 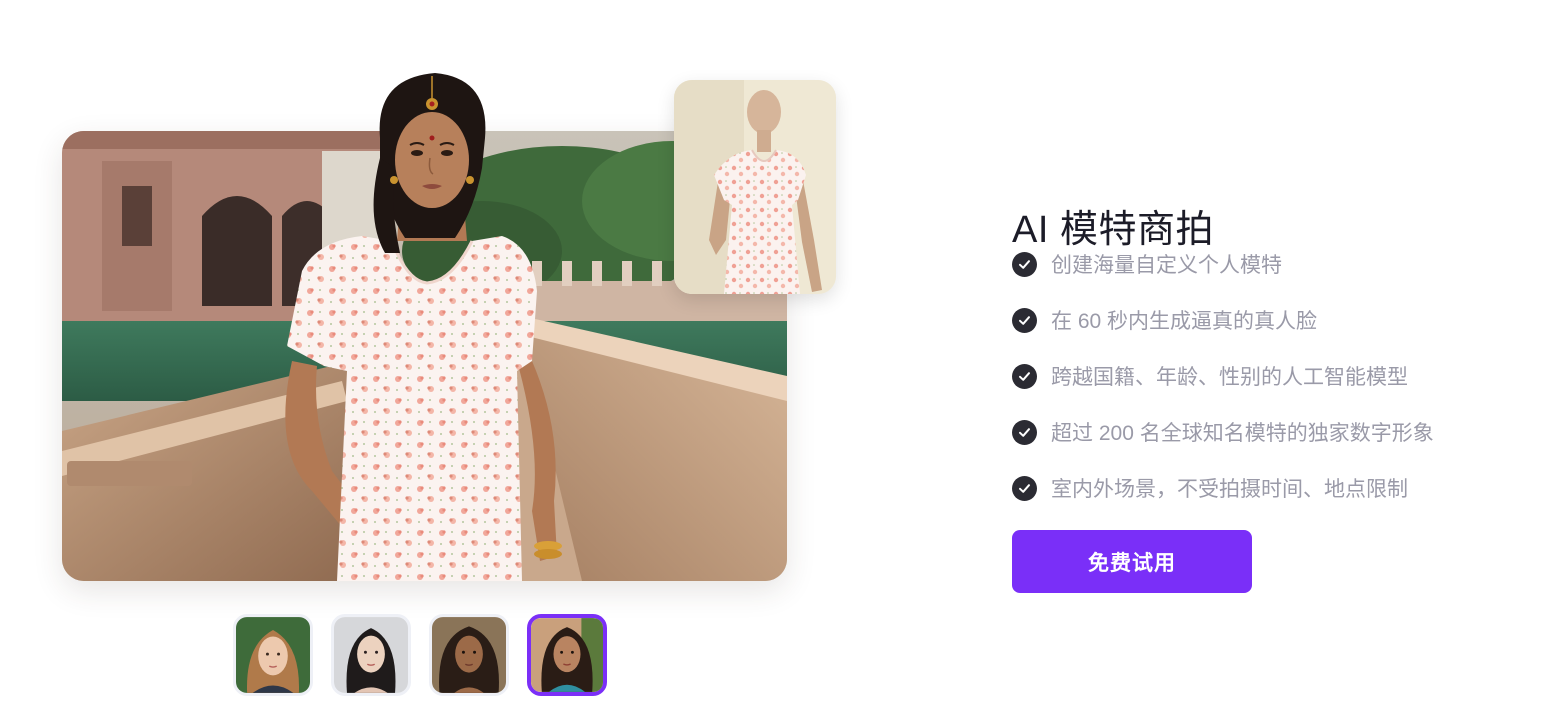 I want to click on model-thumbnail-1-image, so click(x=273, y=655).